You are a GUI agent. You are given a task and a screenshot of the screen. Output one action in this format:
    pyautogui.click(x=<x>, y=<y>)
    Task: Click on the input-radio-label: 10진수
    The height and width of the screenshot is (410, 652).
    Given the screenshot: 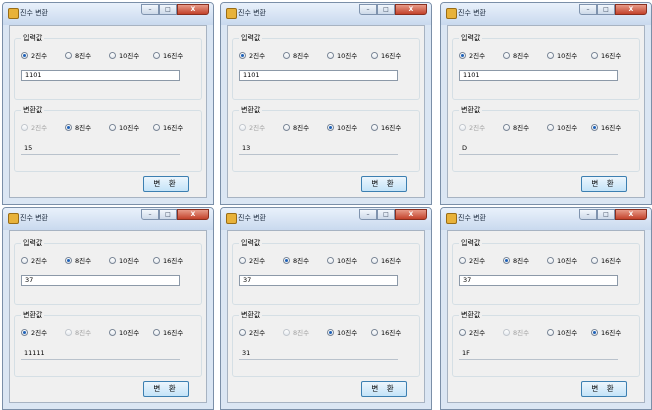 What is the action you would take?
    pyautogui.click(x=129, y=56)
    